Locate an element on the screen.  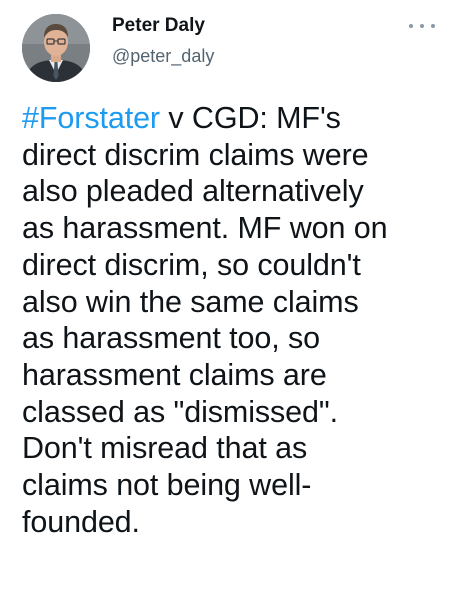
tweet-line: also pleaded alternatively is located at coordinates (193, 191).